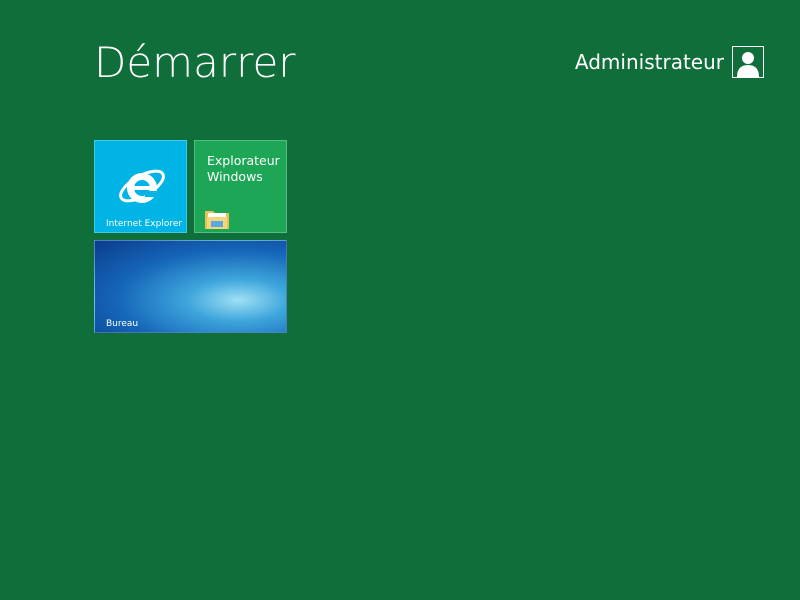  I want to click on folder-icon, so click(217, 220).